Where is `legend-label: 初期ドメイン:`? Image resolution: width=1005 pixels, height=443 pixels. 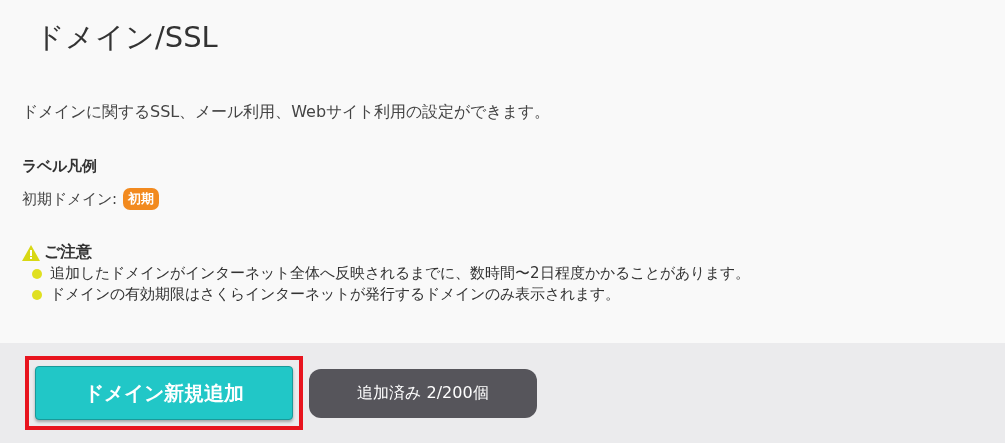
legend-label: 初期ドメイン: is located at coordinates (70, 199).